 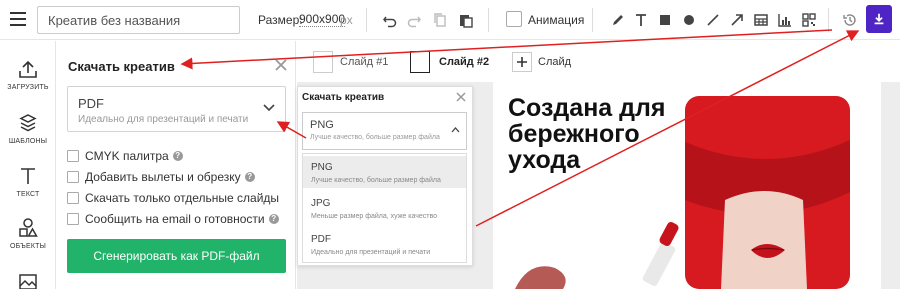 What do you see at coordinates (28, 69) in the screenshot?
I see `upload-icon` at bounding box center [28, 69].